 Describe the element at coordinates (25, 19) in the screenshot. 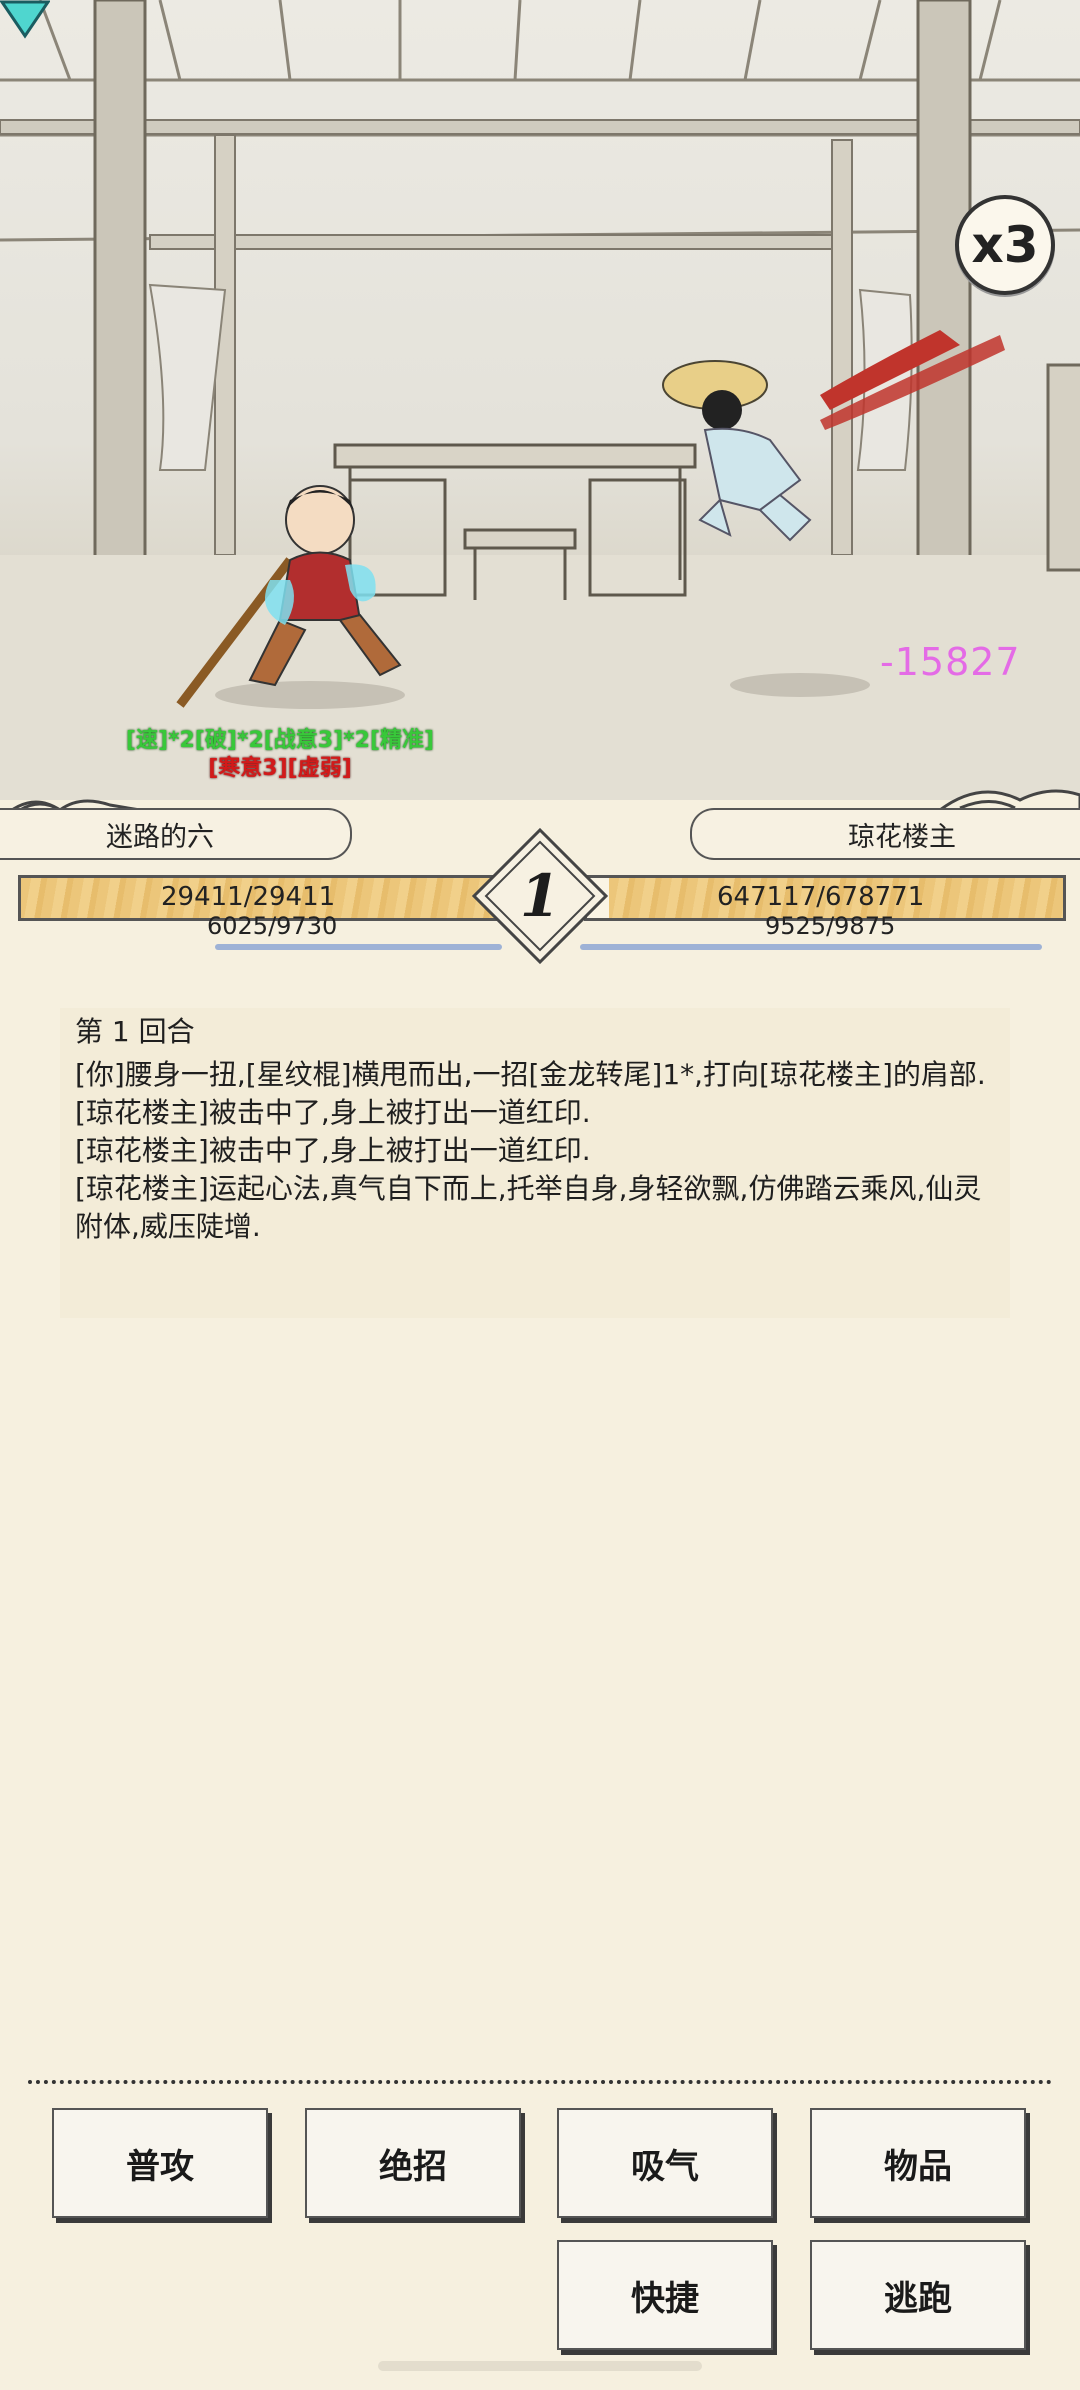

I see `target-marker-icon` at that location.